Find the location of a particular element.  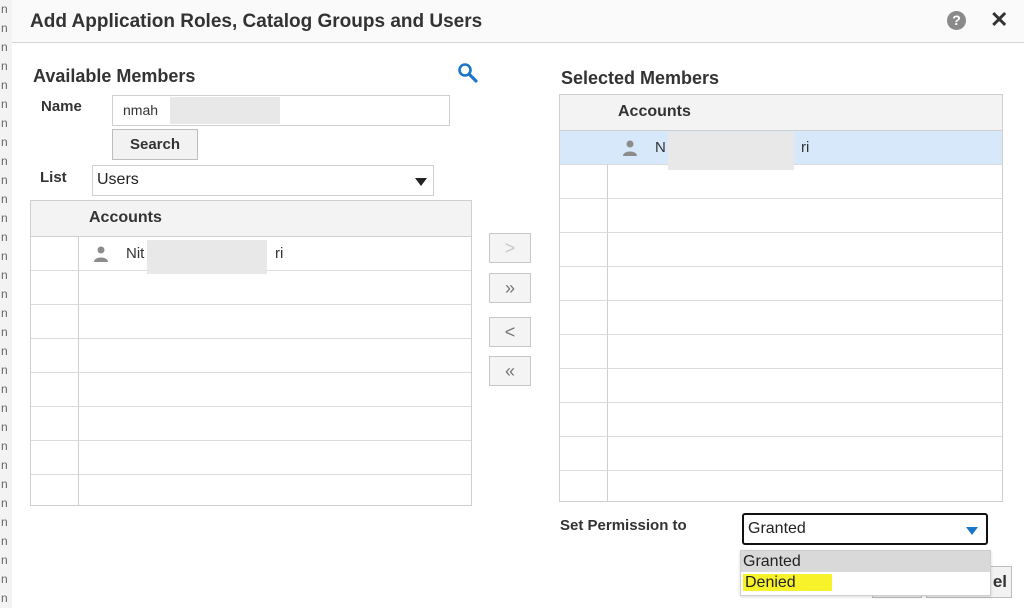

list-select-value: Users is located at coordinates (118, 179).